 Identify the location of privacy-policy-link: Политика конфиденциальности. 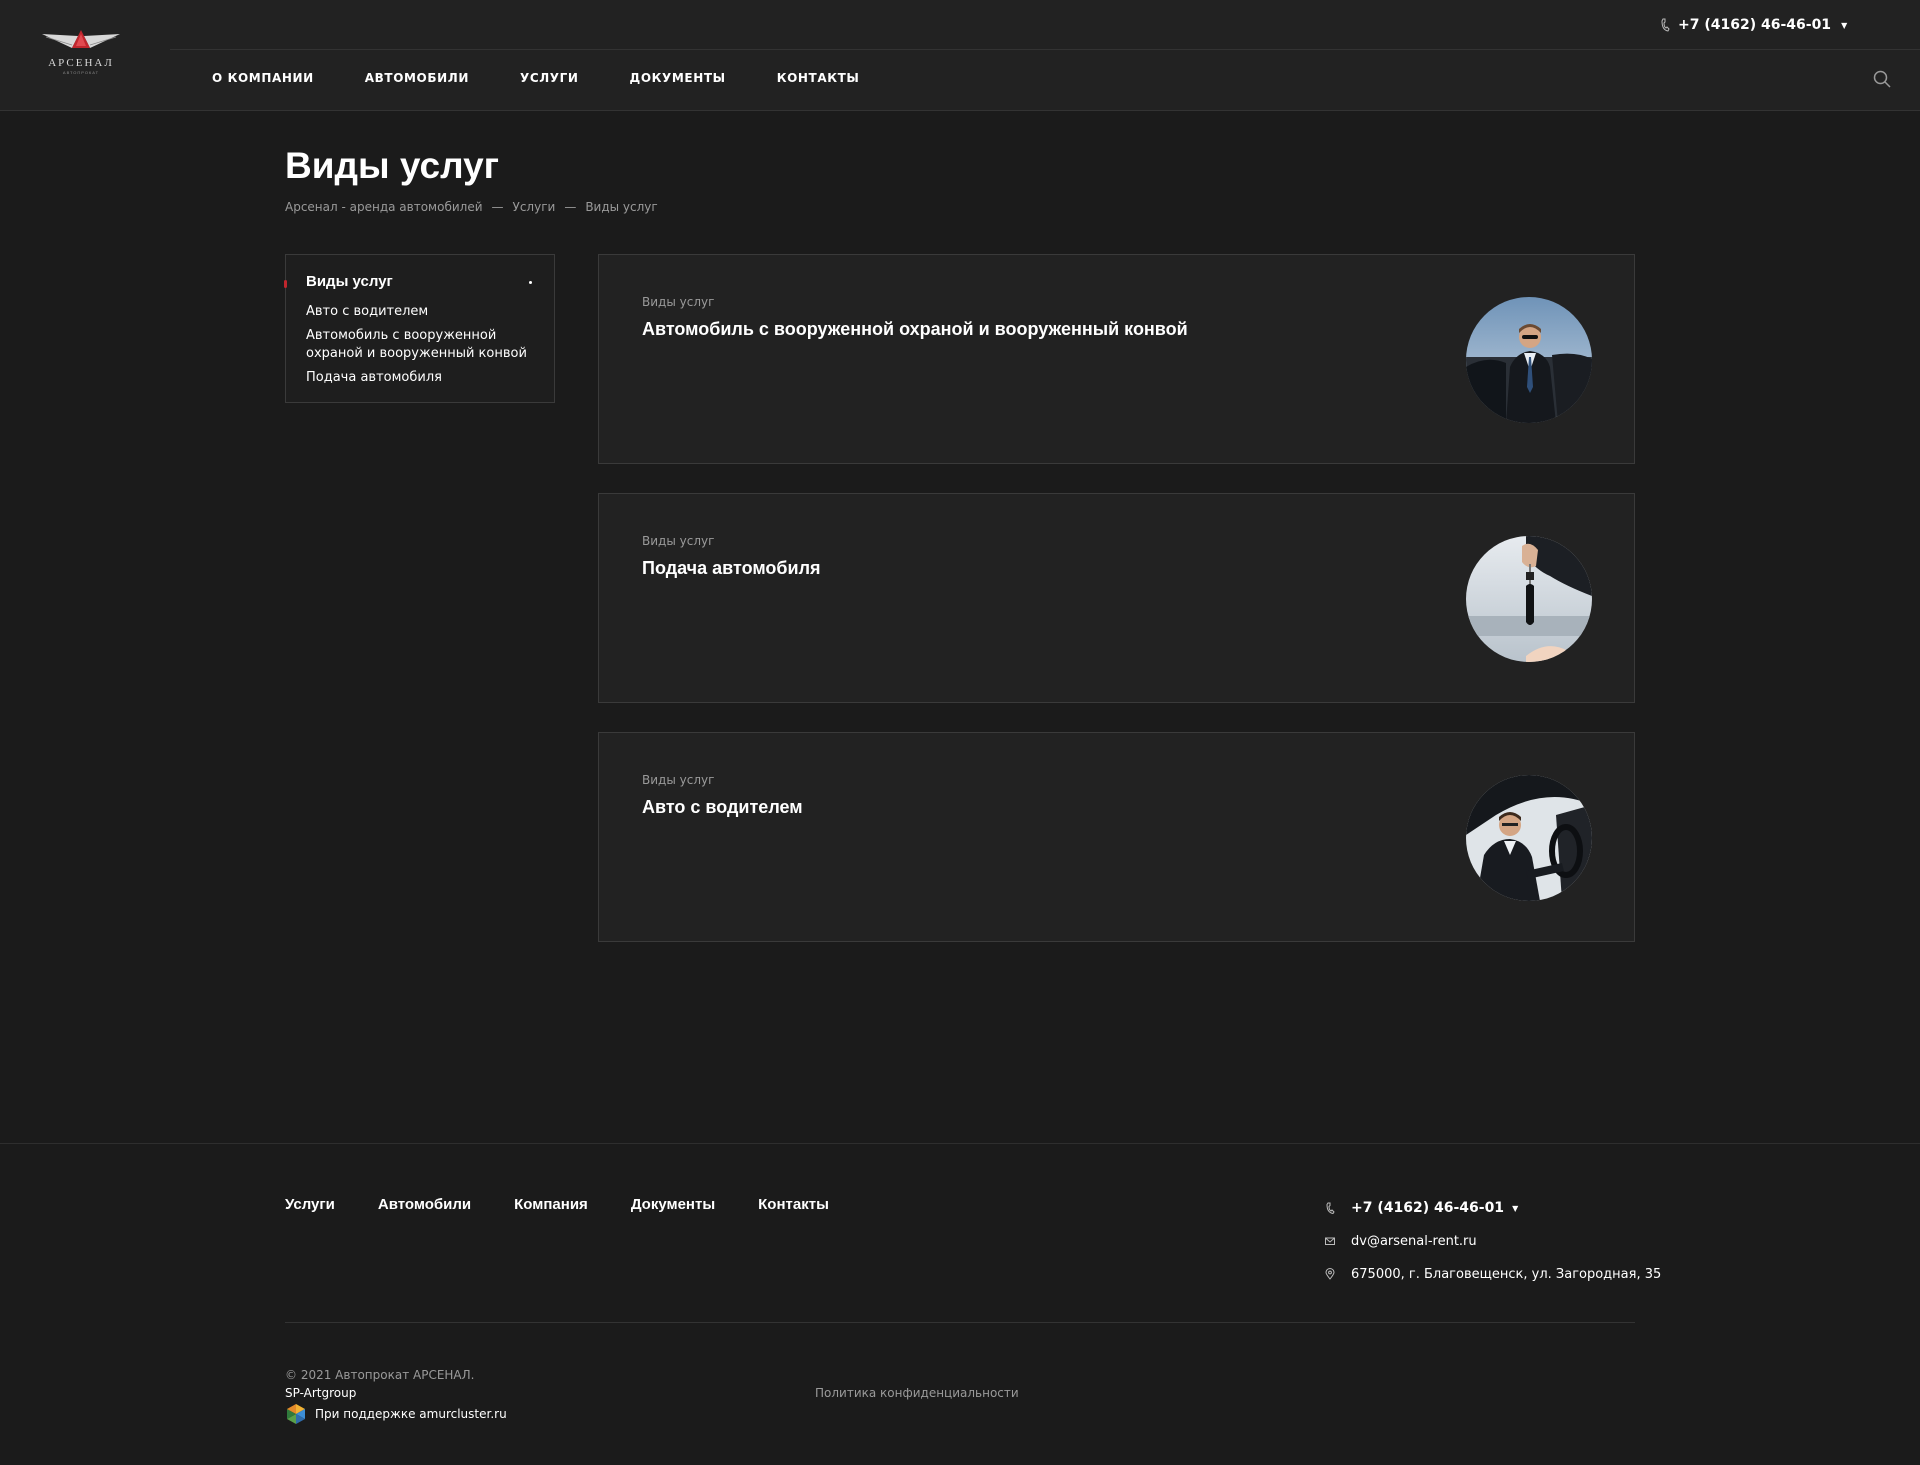
(917, 1393).